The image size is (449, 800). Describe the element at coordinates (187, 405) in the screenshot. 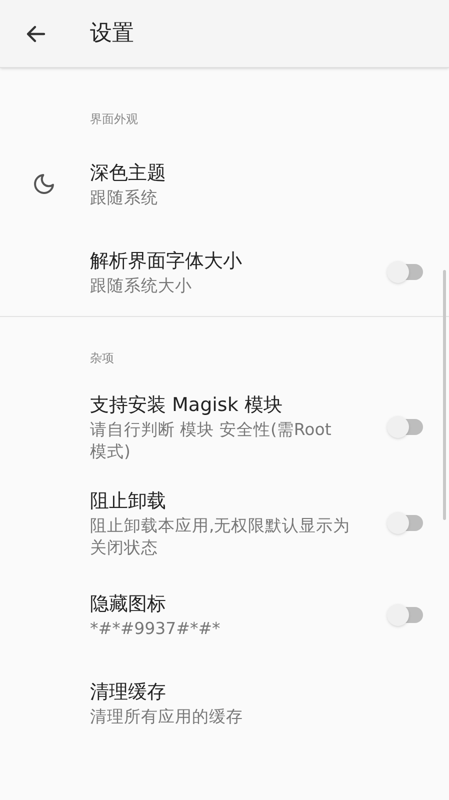

I see `item-title: 支持安装 Magisk 模块` at that location.